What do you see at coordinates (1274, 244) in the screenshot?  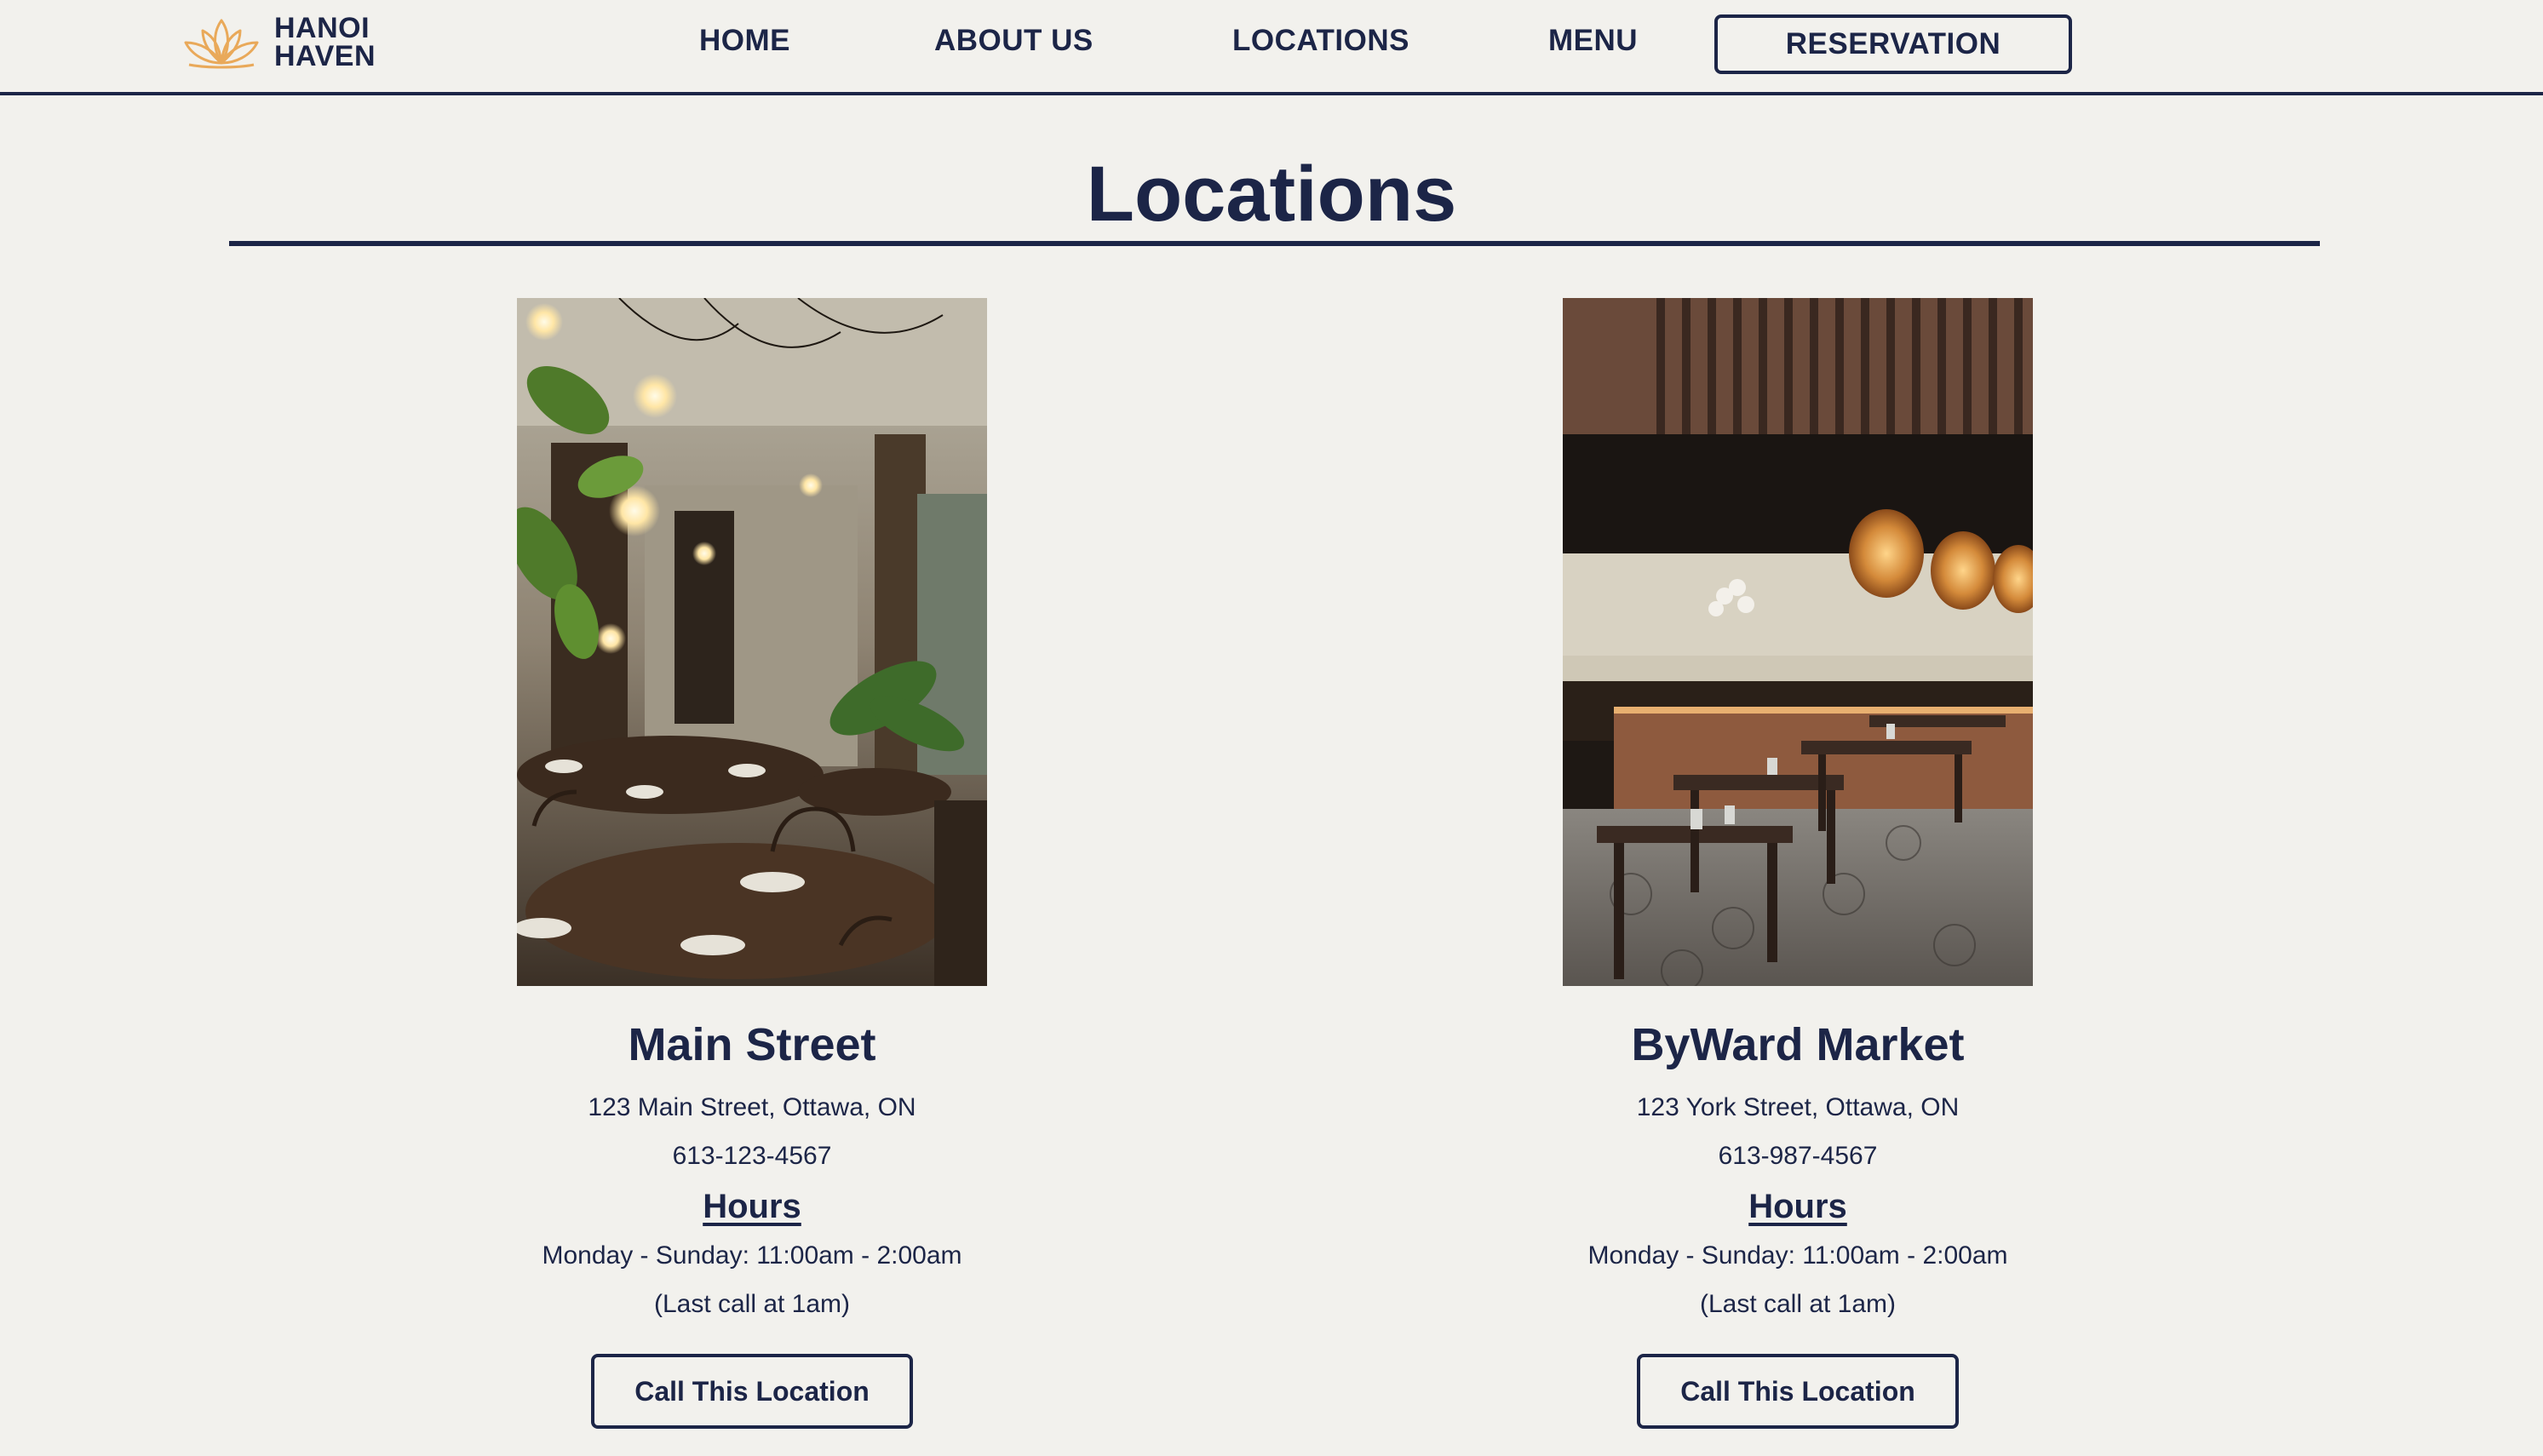 I see `title-divider` at bounding box center [1274, 244].